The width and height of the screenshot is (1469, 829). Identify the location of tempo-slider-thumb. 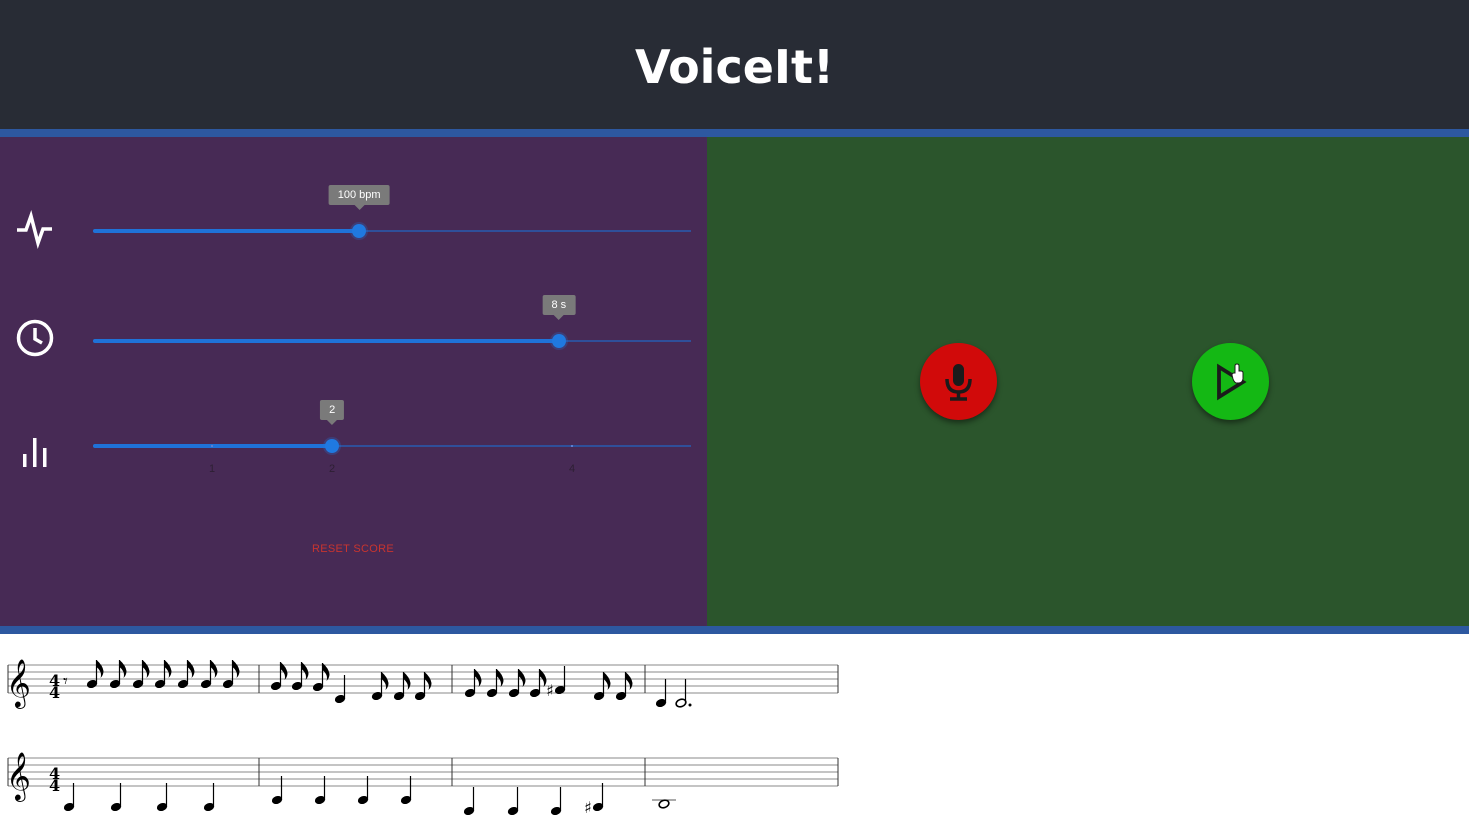
(359, 231).